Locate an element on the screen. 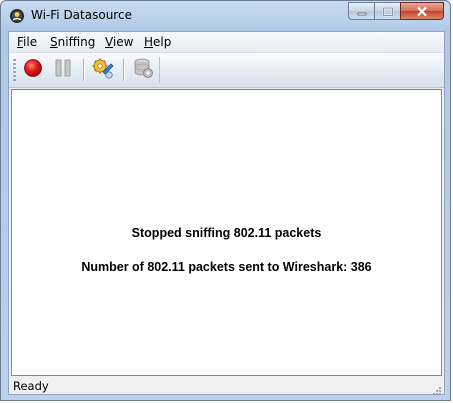 This screenshot has height=403, width=453. maximize-button is located at coordinates (387, 11).